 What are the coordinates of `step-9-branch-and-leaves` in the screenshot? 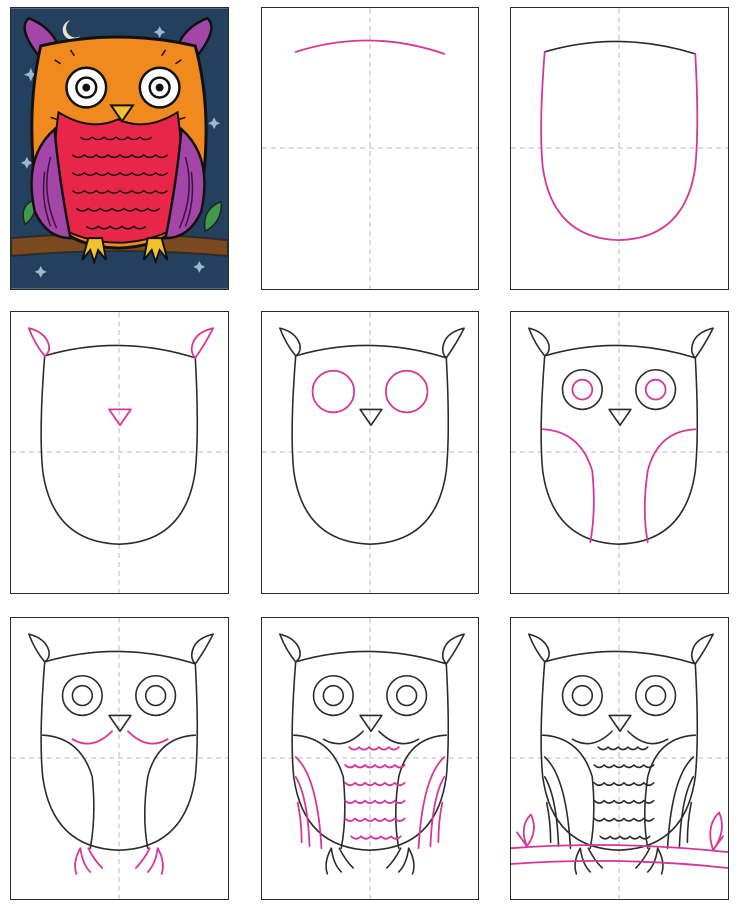 It's located at (619, 758).